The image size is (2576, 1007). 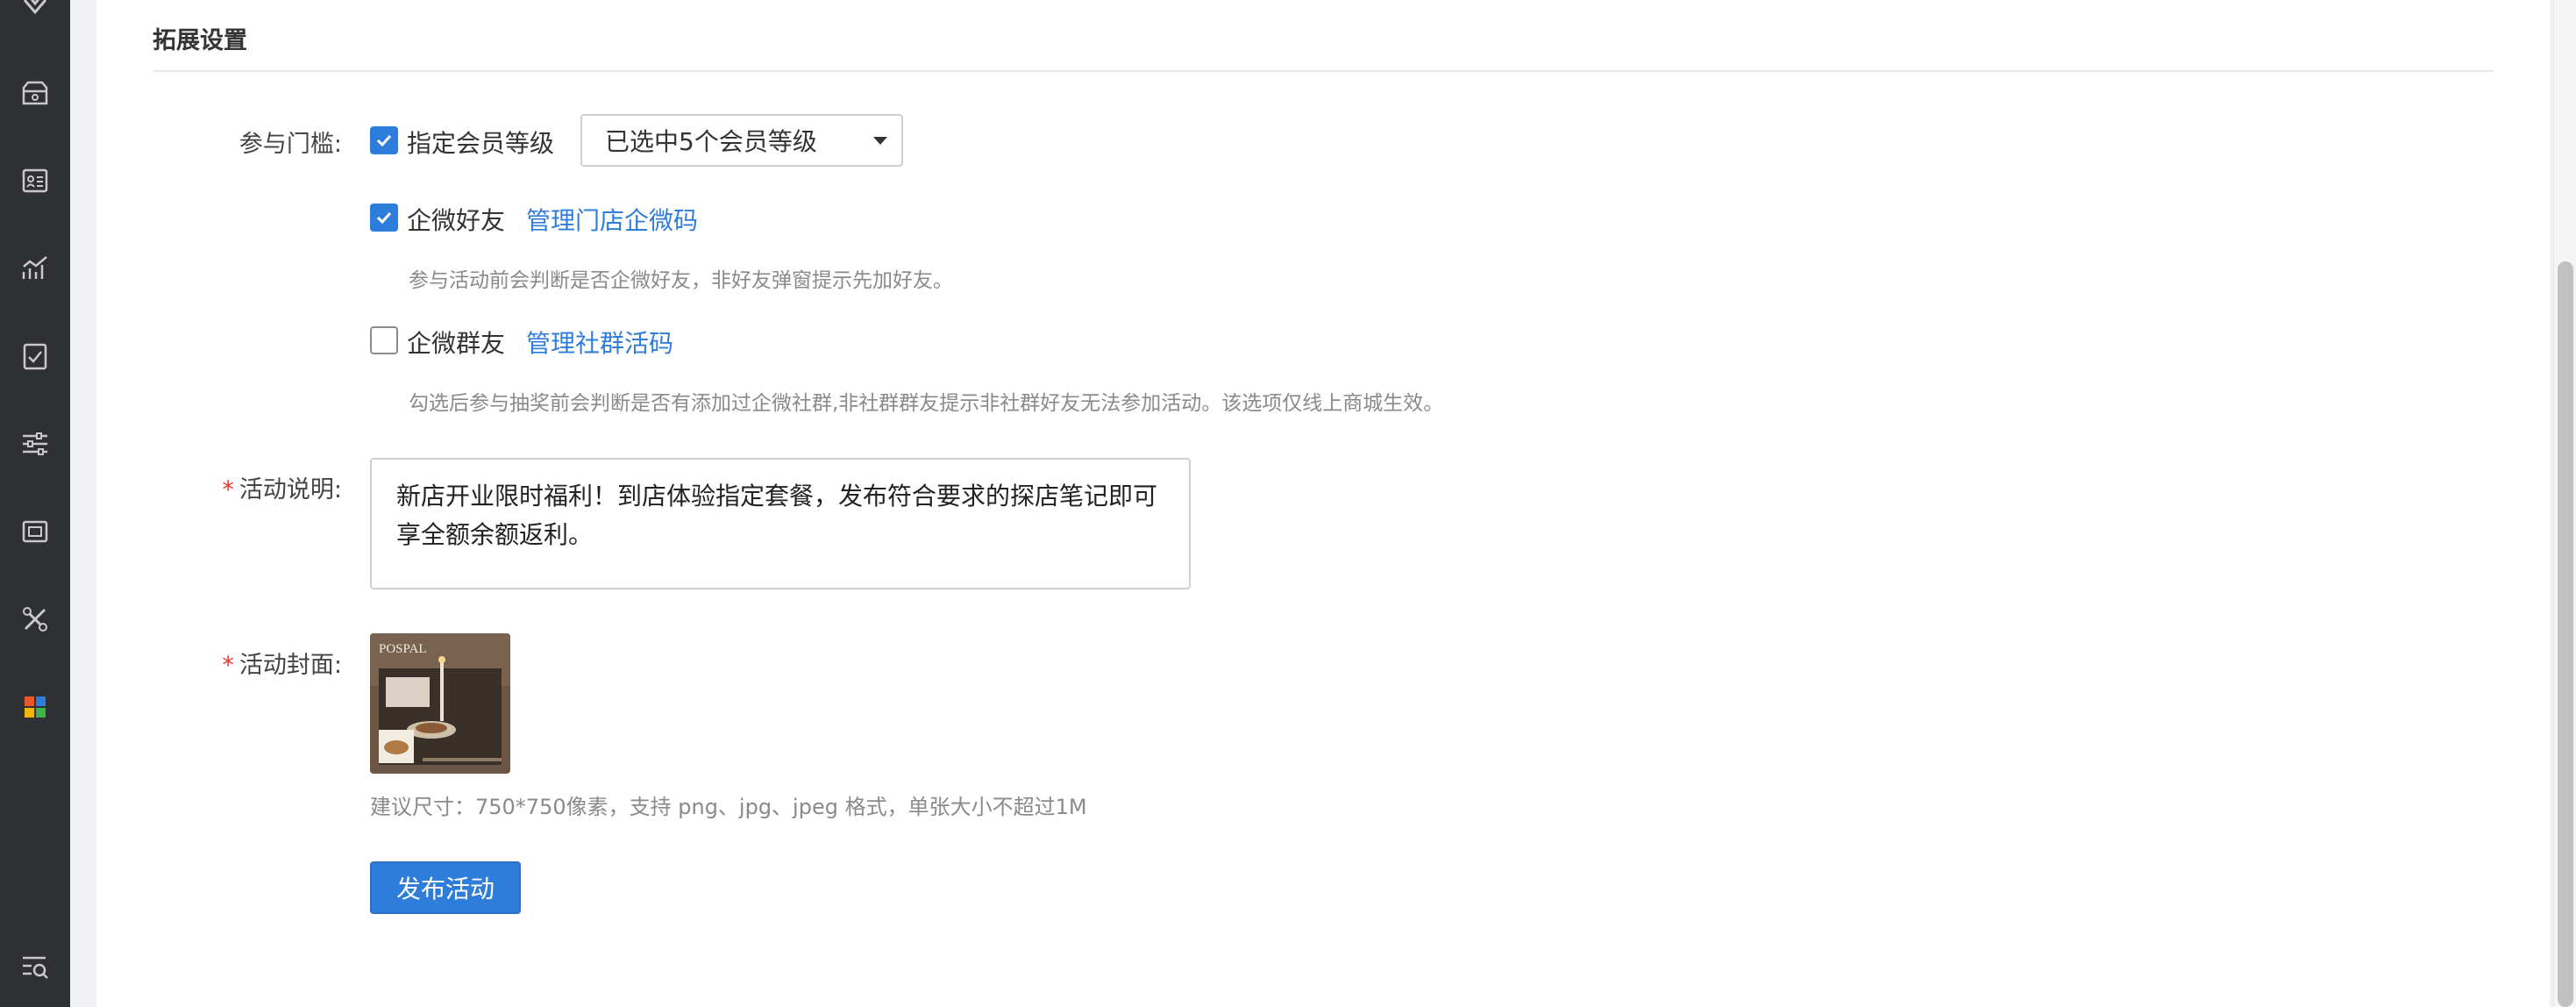 I want to click on coupon-icon, so click(x=35, y=531).